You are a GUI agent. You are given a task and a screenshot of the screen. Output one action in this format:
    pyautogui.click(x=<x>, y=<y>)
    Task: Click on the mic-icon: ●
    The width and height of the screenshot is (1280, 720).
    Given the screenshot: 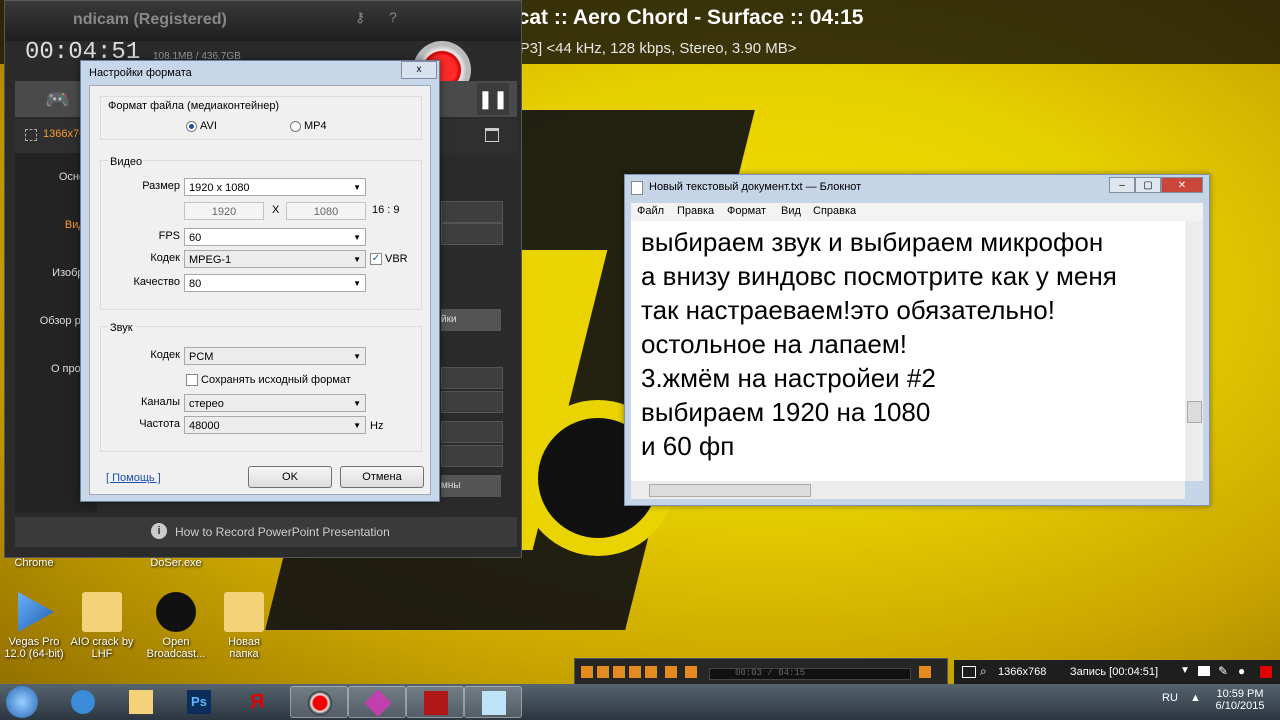 What is the action you would take?
    pyautogui.click(x=1241, y=671)
    